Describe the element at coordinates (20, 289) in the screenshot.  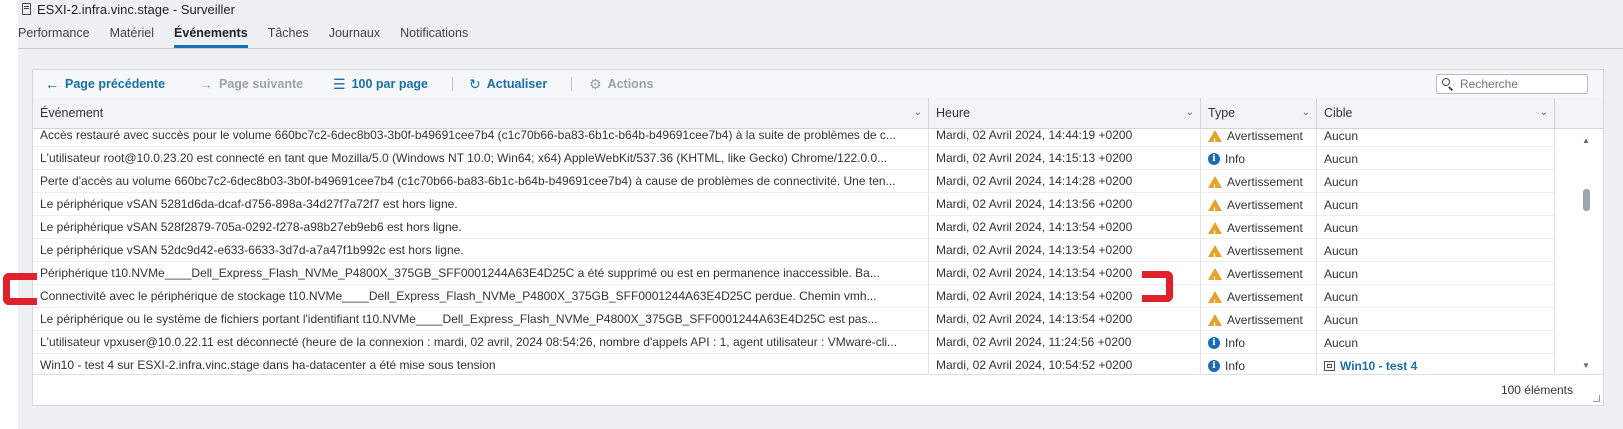
I see `annotation-bracket-left` at that location.